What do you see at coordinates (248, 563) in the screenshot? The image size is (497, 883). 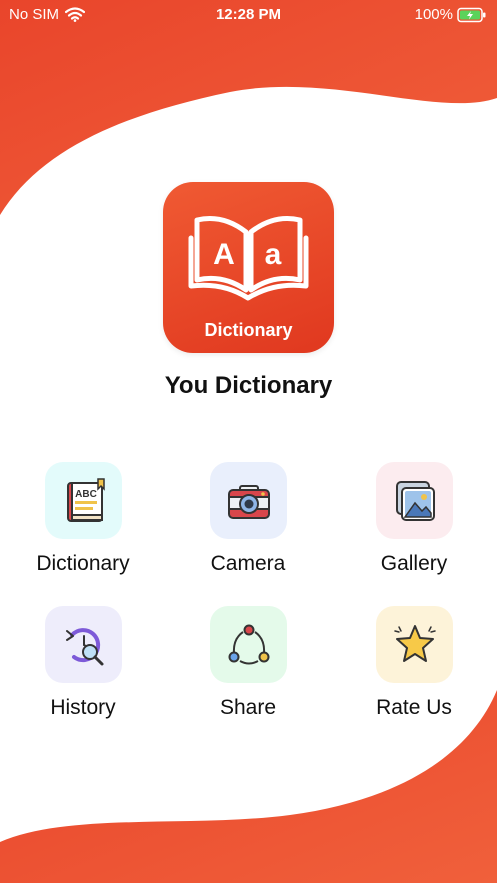 I see `menu-camera-label: Camera` at bounding box center [248, 563].